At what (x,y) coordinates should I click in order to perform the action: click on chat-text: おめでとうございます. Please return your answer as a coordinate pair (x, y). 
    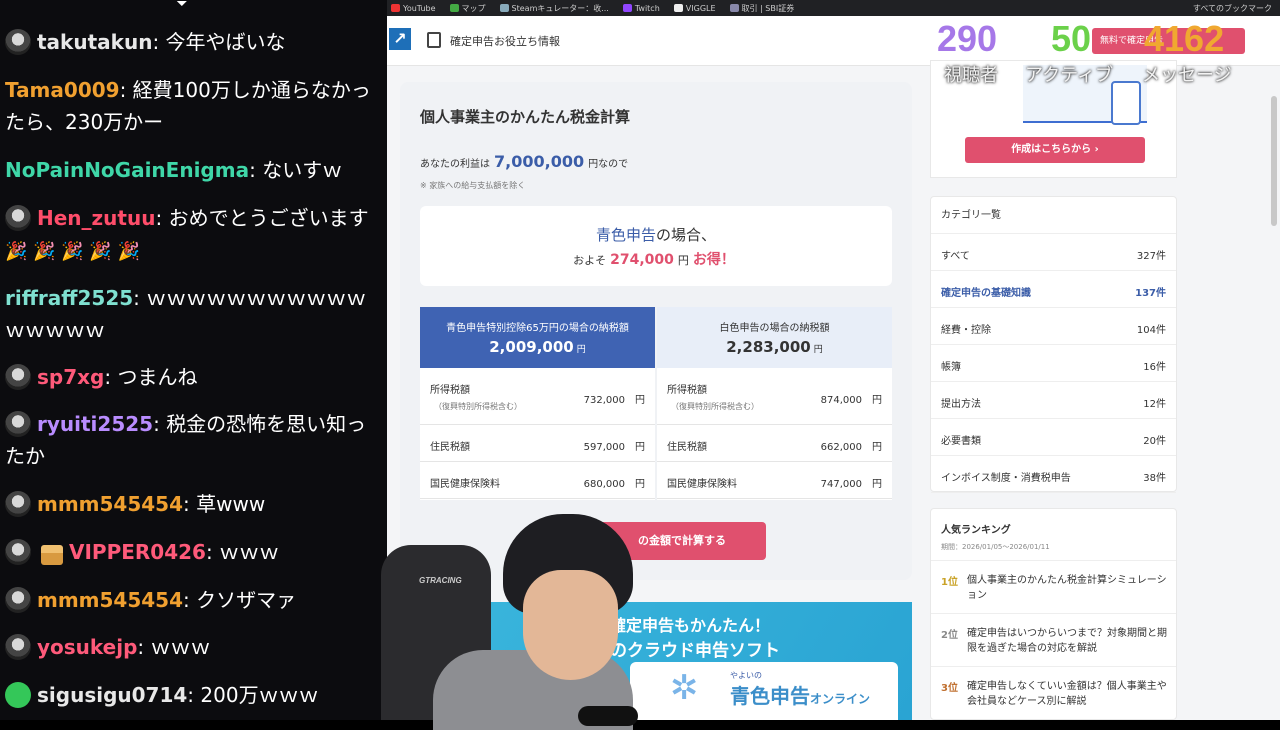
    Looking at the image, I should click on (268, 218).